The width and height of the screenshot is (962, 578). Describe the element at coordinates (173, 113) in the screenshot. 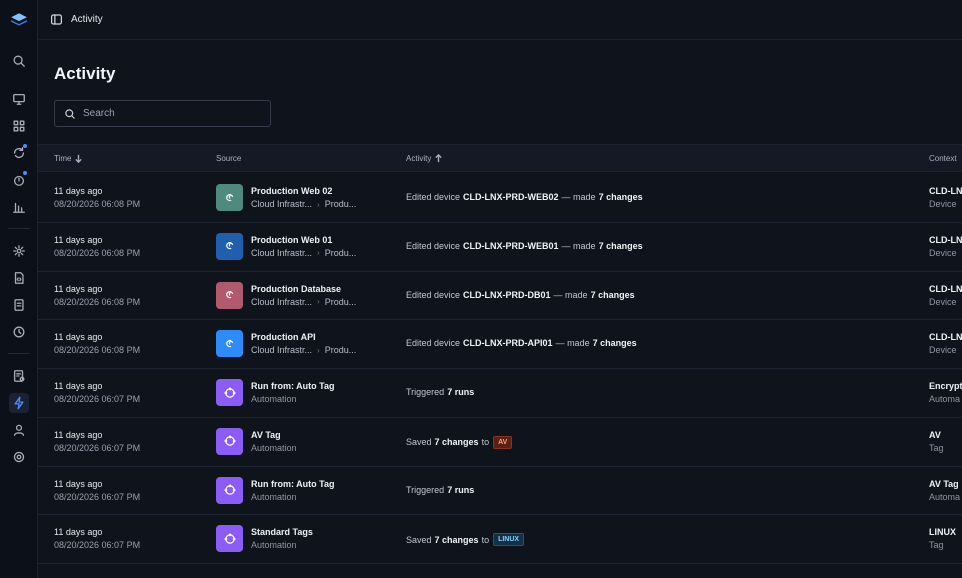

I see `search-input` at that location.